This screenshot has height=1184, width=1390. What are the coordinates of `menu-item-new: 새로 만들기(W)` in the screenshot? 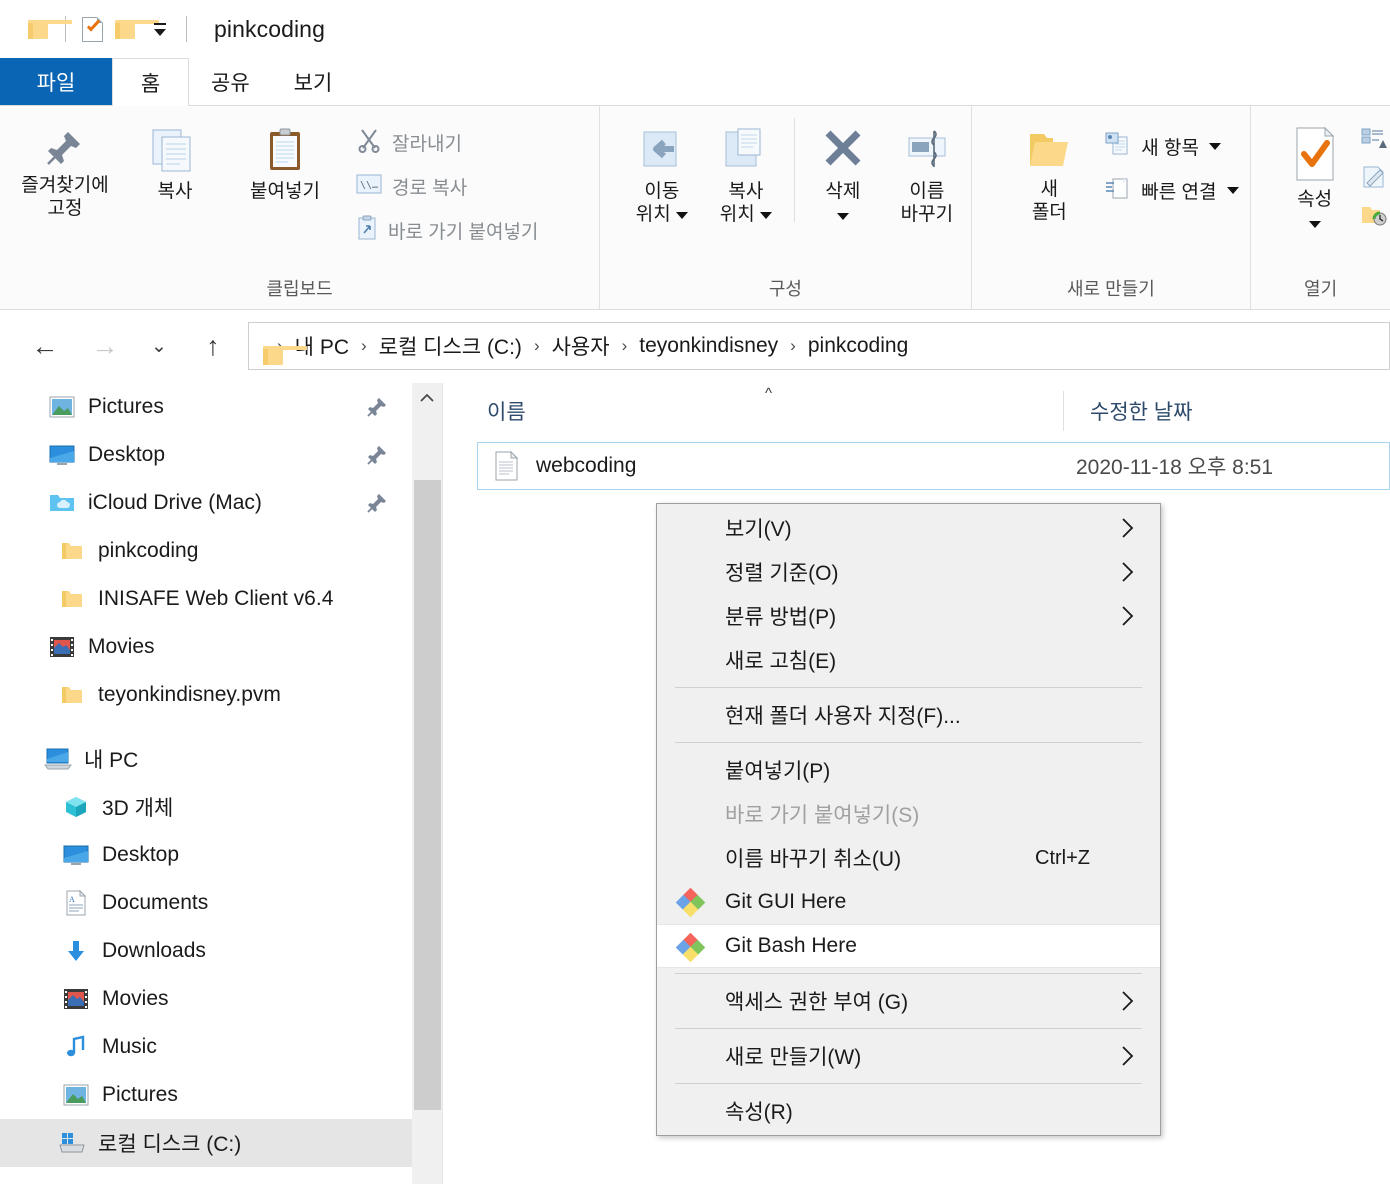 It's located at (908, 1056).